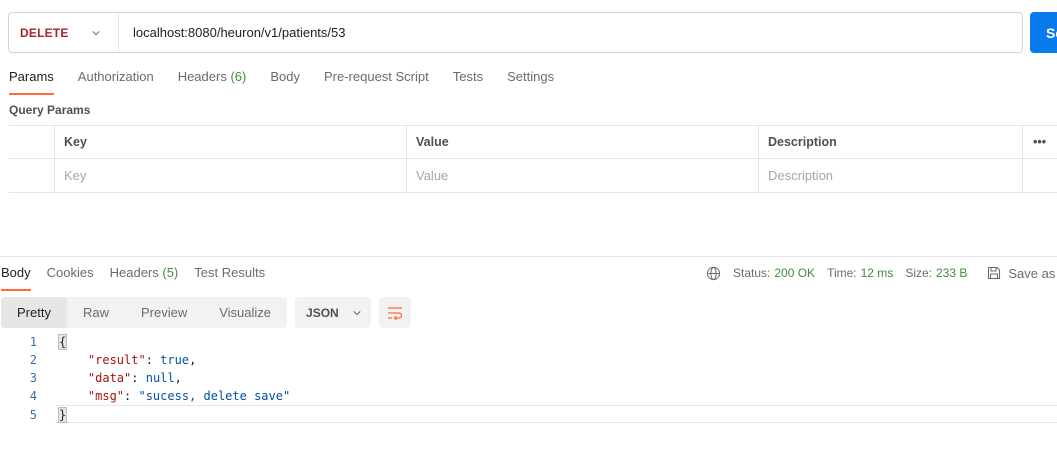  I want to click on tab-tests: Tests, so click(468, 78).